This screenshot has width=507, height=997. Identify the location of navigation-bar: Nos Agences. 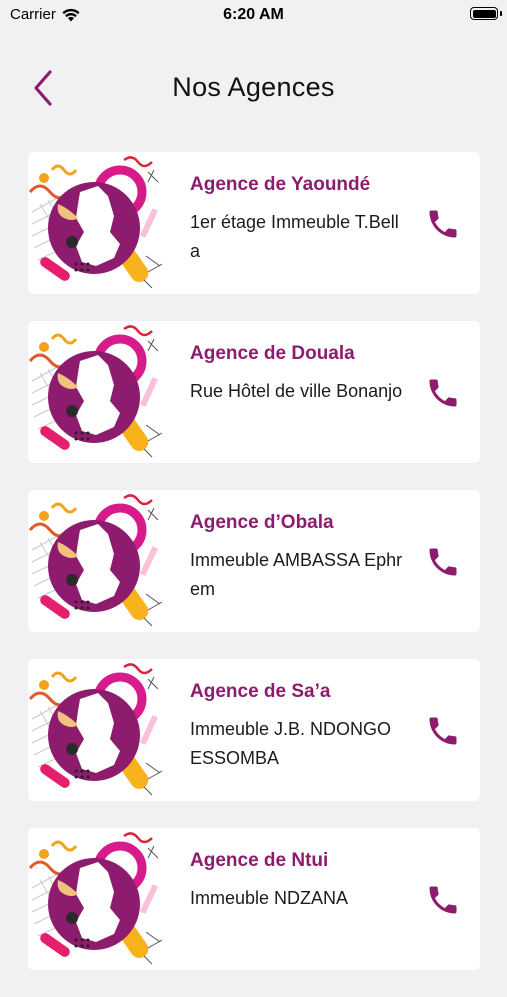
(253, 90).